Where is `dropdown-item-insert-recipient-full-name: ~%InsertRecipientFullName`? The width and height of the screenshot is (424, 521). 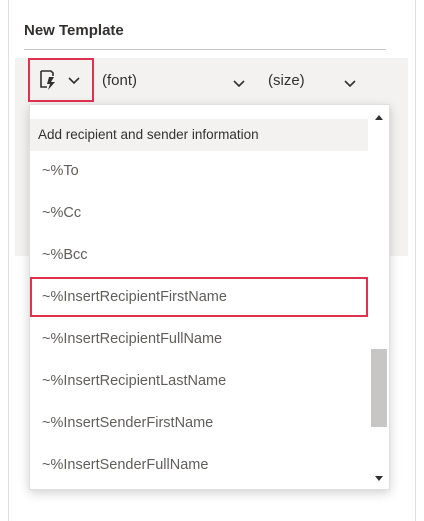
dropdown-item-insert-recipient-full-name: ~%InsertRecipientFullName is located at coordinates (199, 339).